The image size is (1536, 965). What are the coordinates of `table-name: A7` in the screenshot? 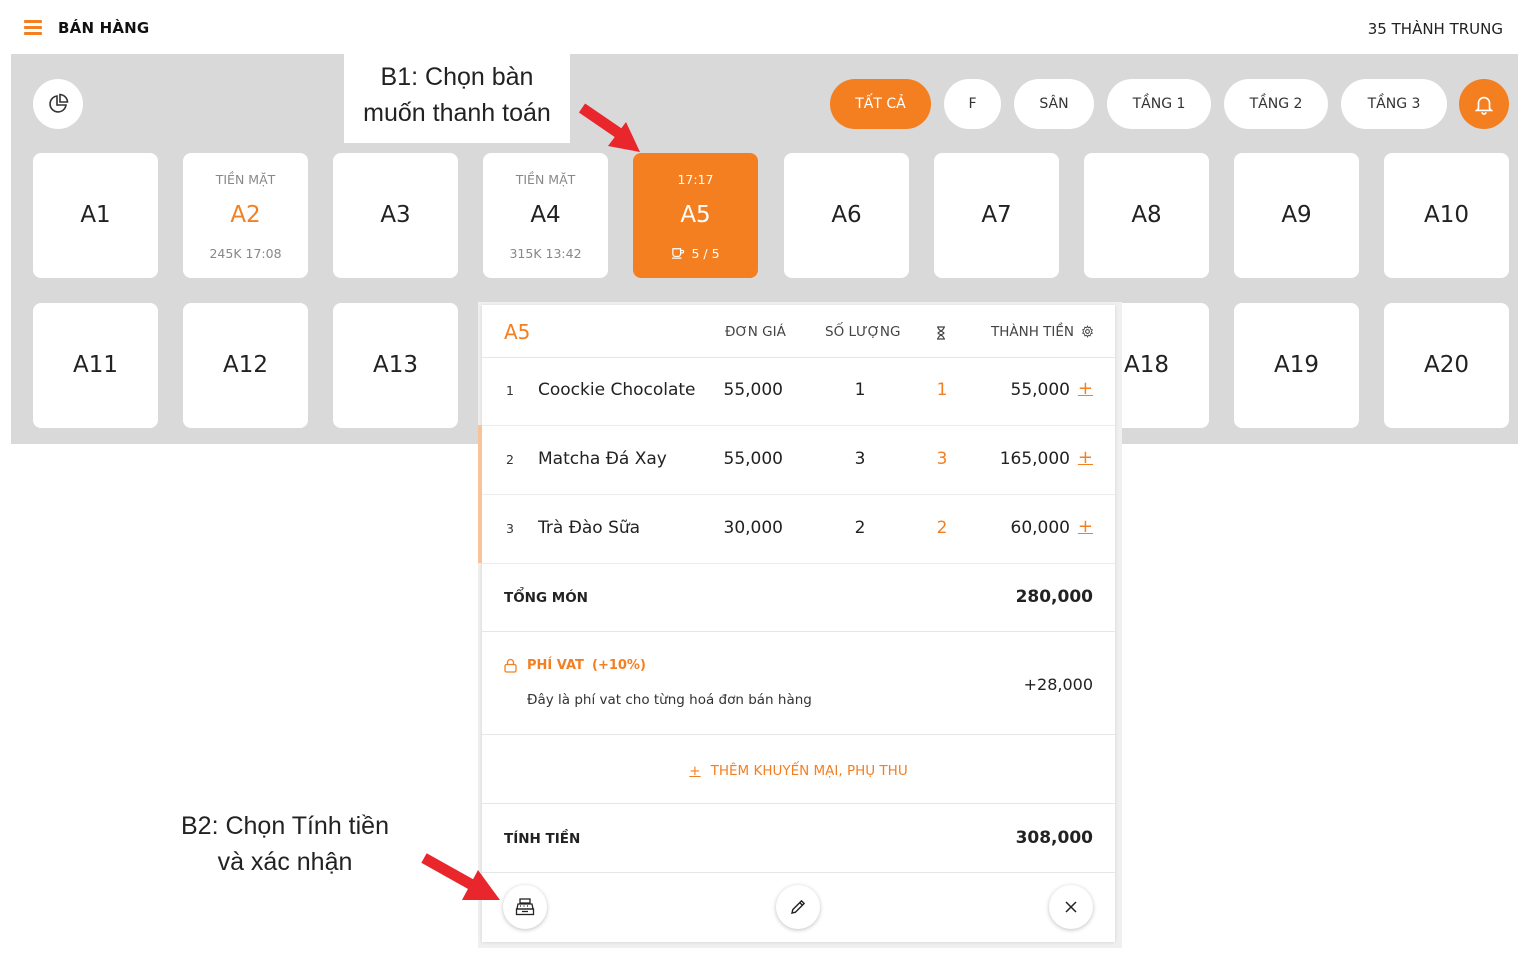 It's located at (996, 215).